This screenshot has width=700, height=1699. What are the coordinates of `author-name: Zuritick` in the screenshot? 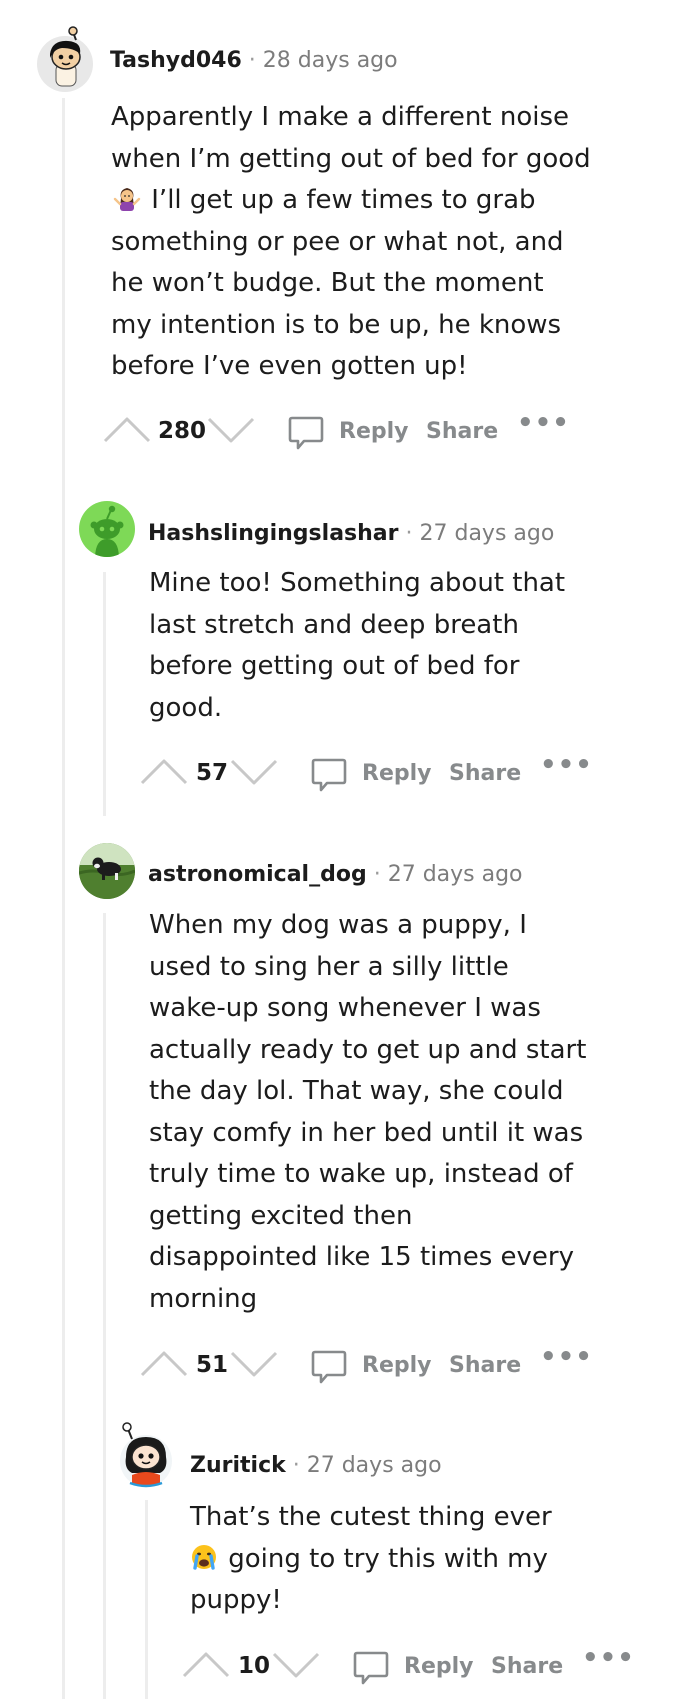 It's located at (238, 1465).